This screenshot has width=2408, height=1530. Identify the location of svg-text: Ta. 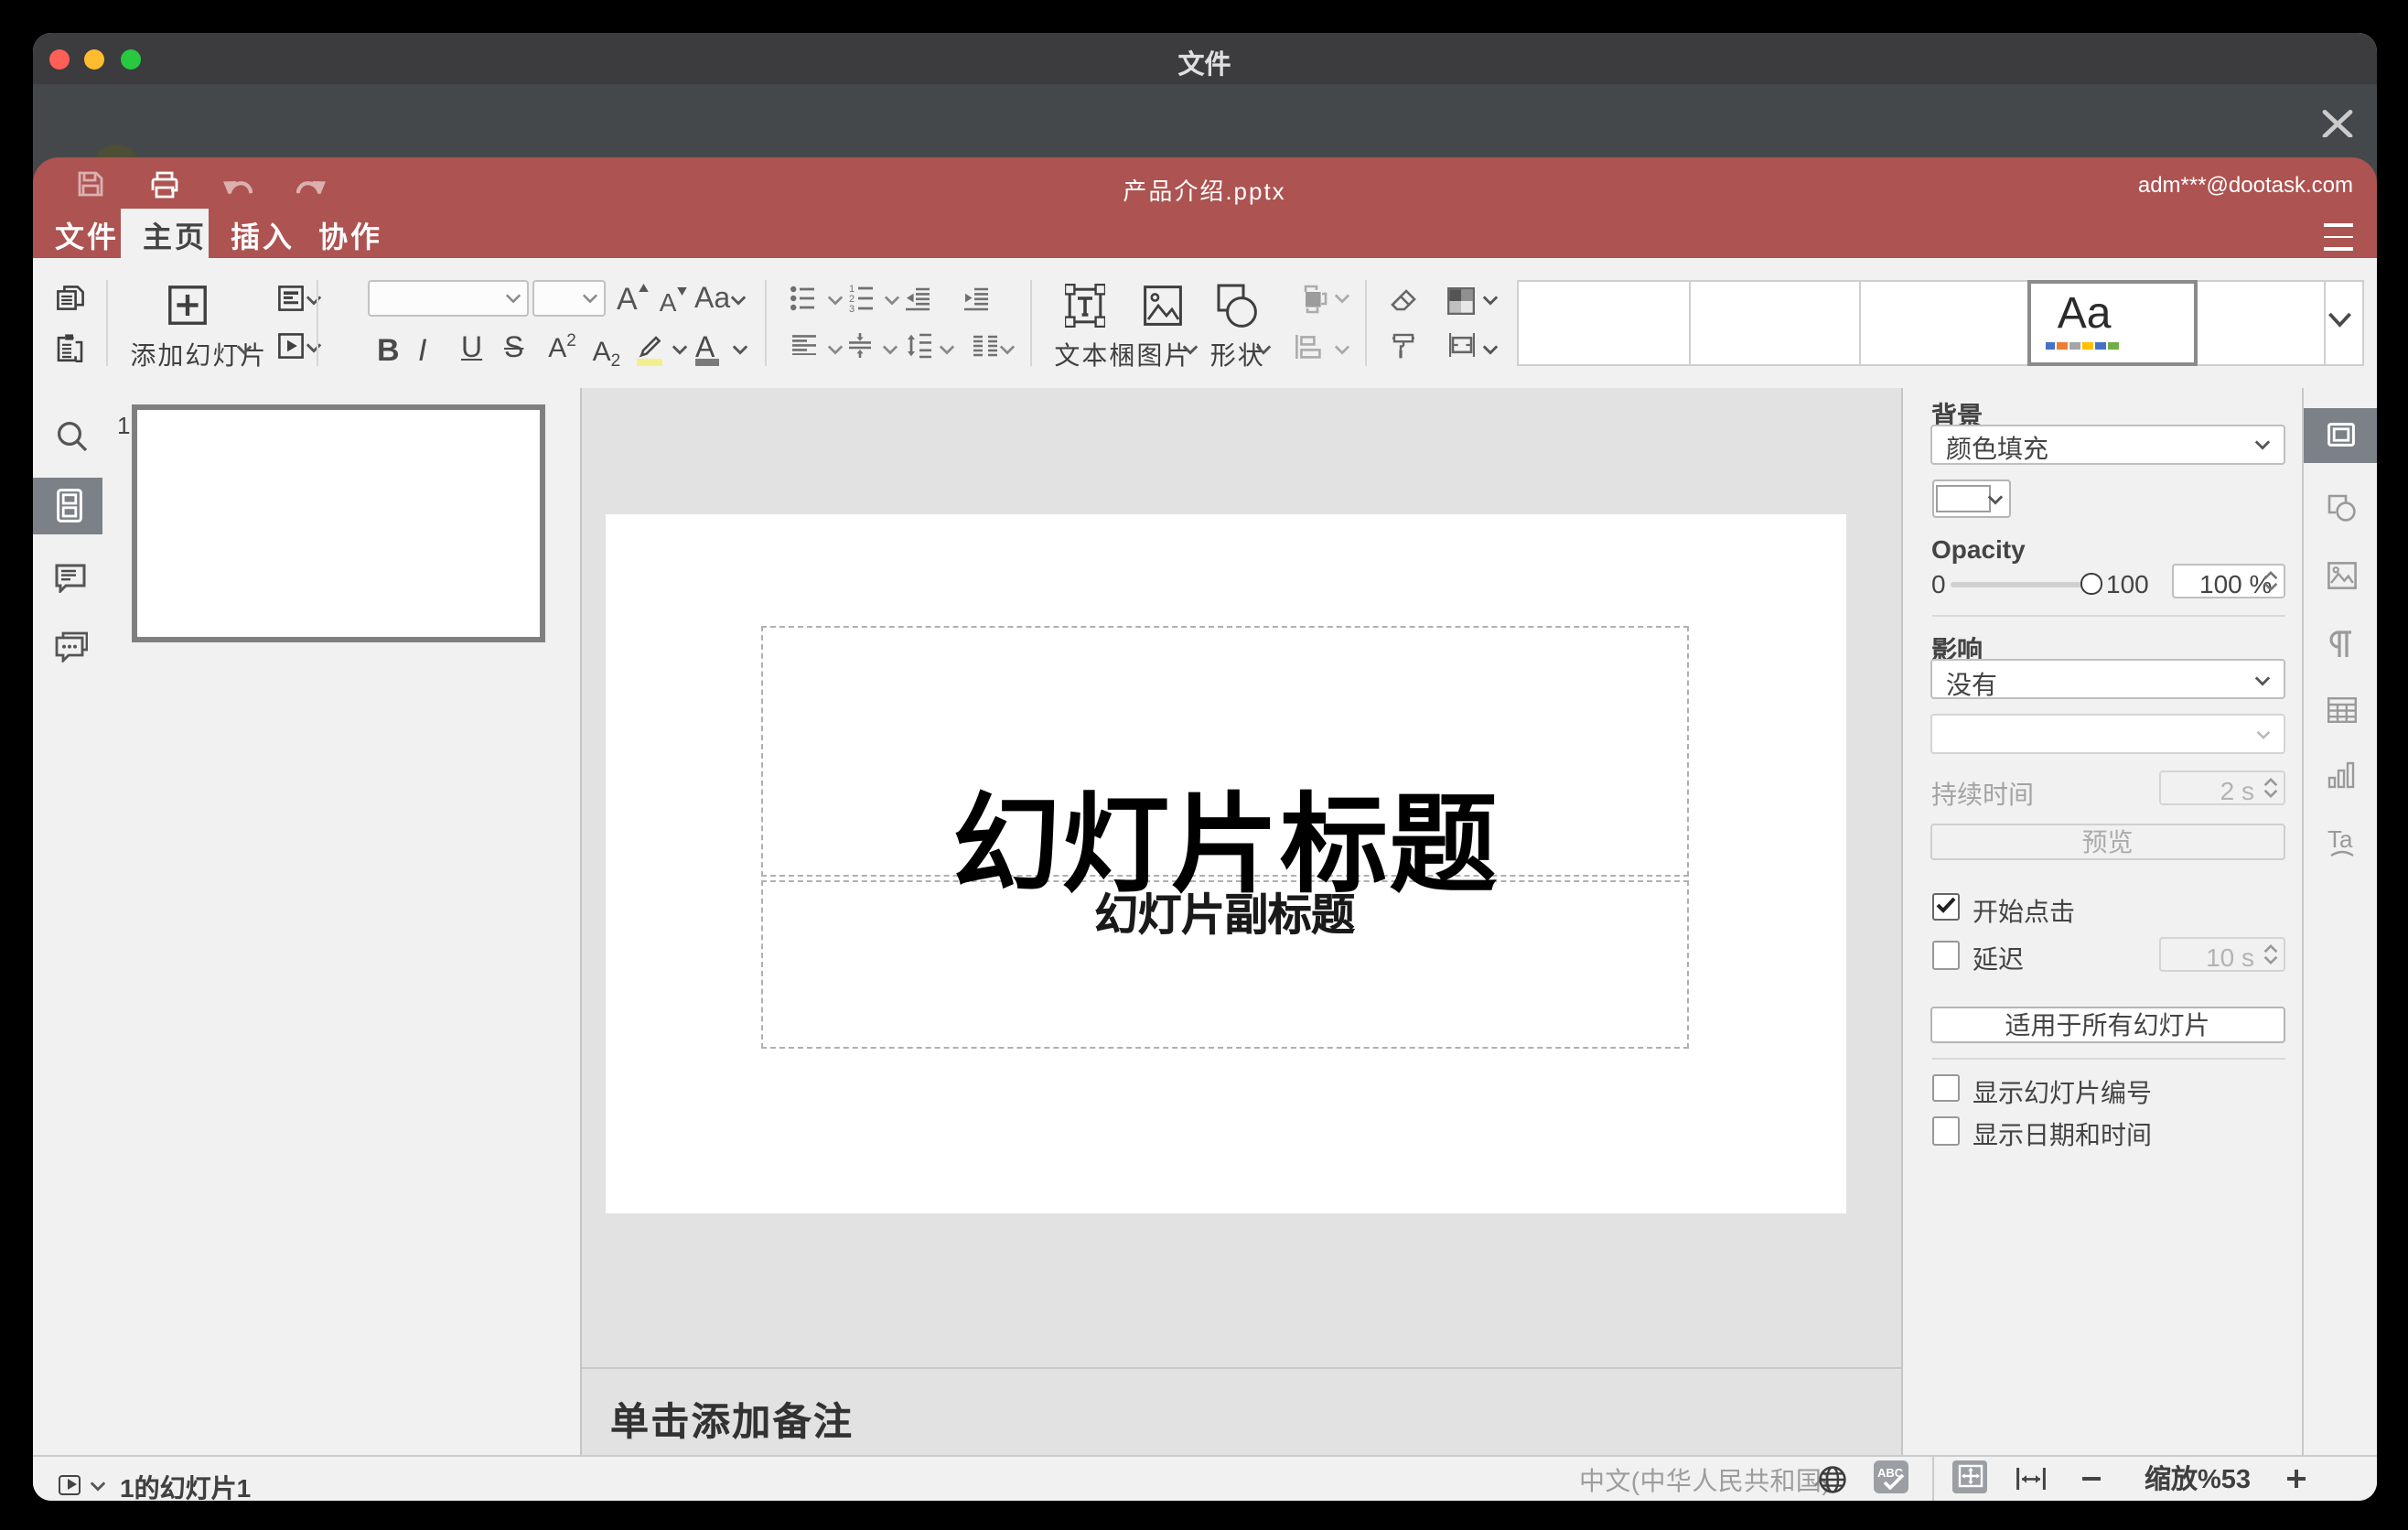
(2339, 840).